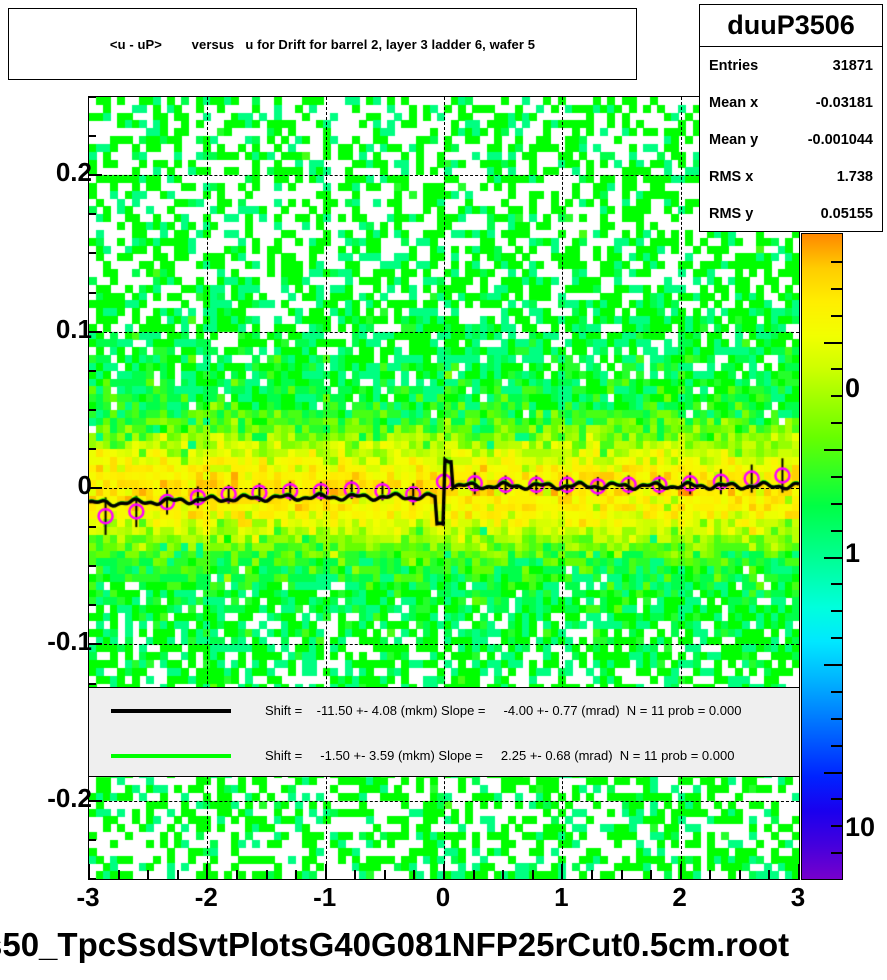 The height and width of the screenshot is (980, 887). Describe the element at coordinates (734, 65) in the screenshot. I see `stats-key: Entries` at that location.